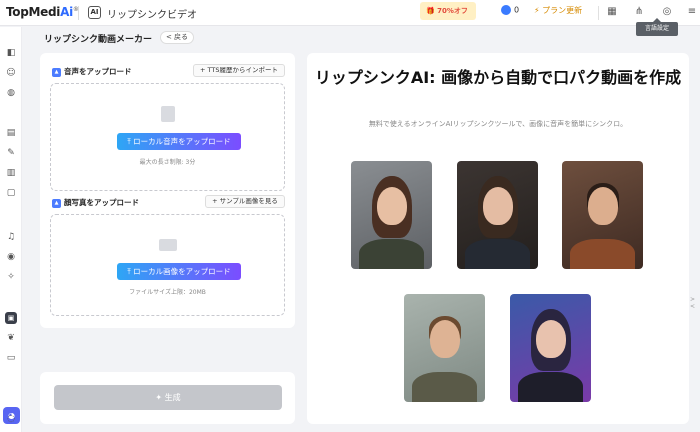  What do you see at coordinates (56, 72) in the screenshot?
I see `audio-upload-icon: ▲` at bounding box center [56, 72].